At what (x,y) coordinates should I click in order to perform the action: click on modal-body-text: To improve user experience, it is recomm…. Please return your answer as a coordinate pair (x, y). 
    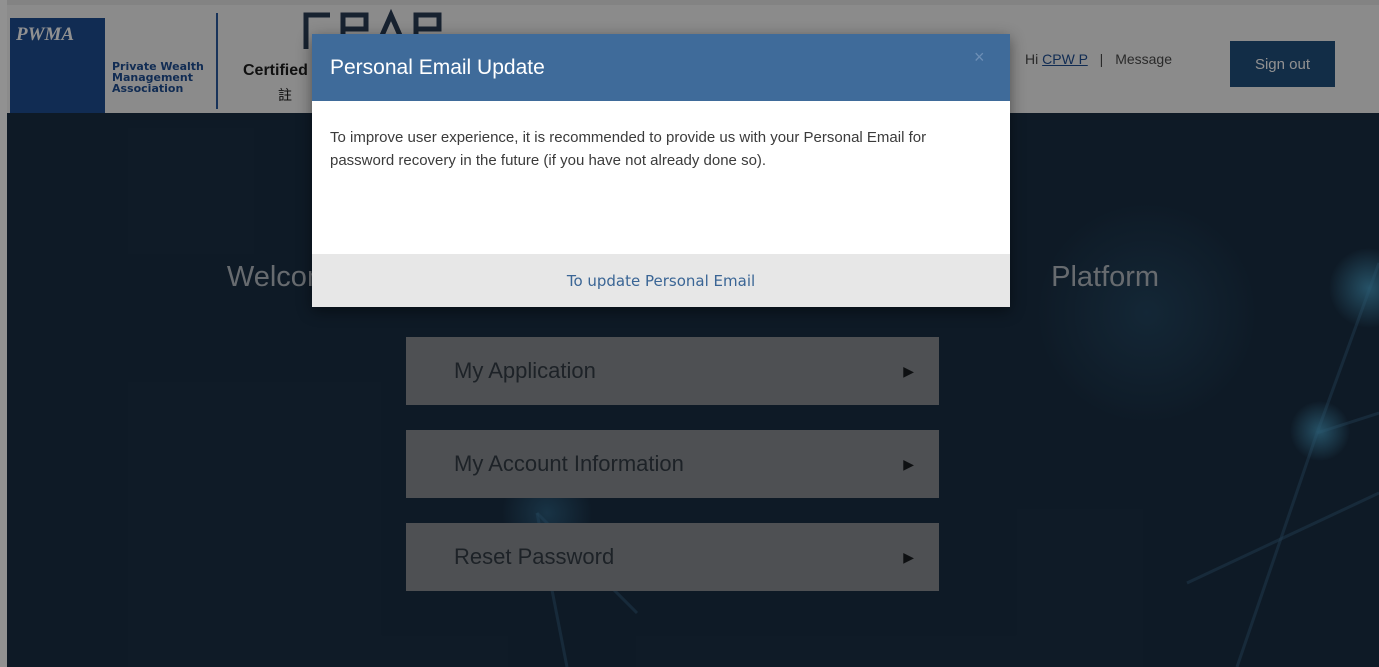
    Looking at the image, I should click on (628, 149).